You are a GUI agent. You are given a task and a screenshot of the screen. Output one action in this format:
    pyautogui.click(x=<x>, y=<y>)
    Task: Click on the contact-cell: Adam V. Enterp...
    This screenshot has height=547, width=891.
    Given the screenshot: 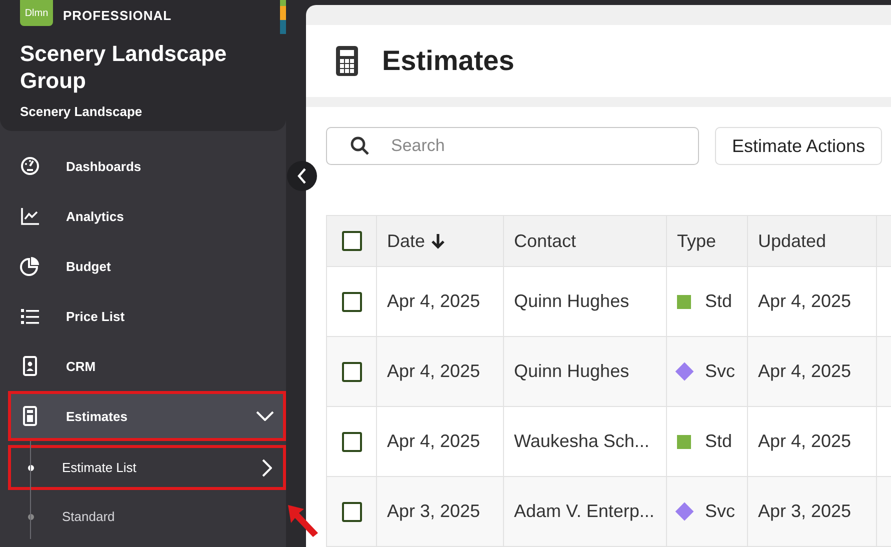 What is the action you would take?
    pyautogui.click(x=584, y=511)
    